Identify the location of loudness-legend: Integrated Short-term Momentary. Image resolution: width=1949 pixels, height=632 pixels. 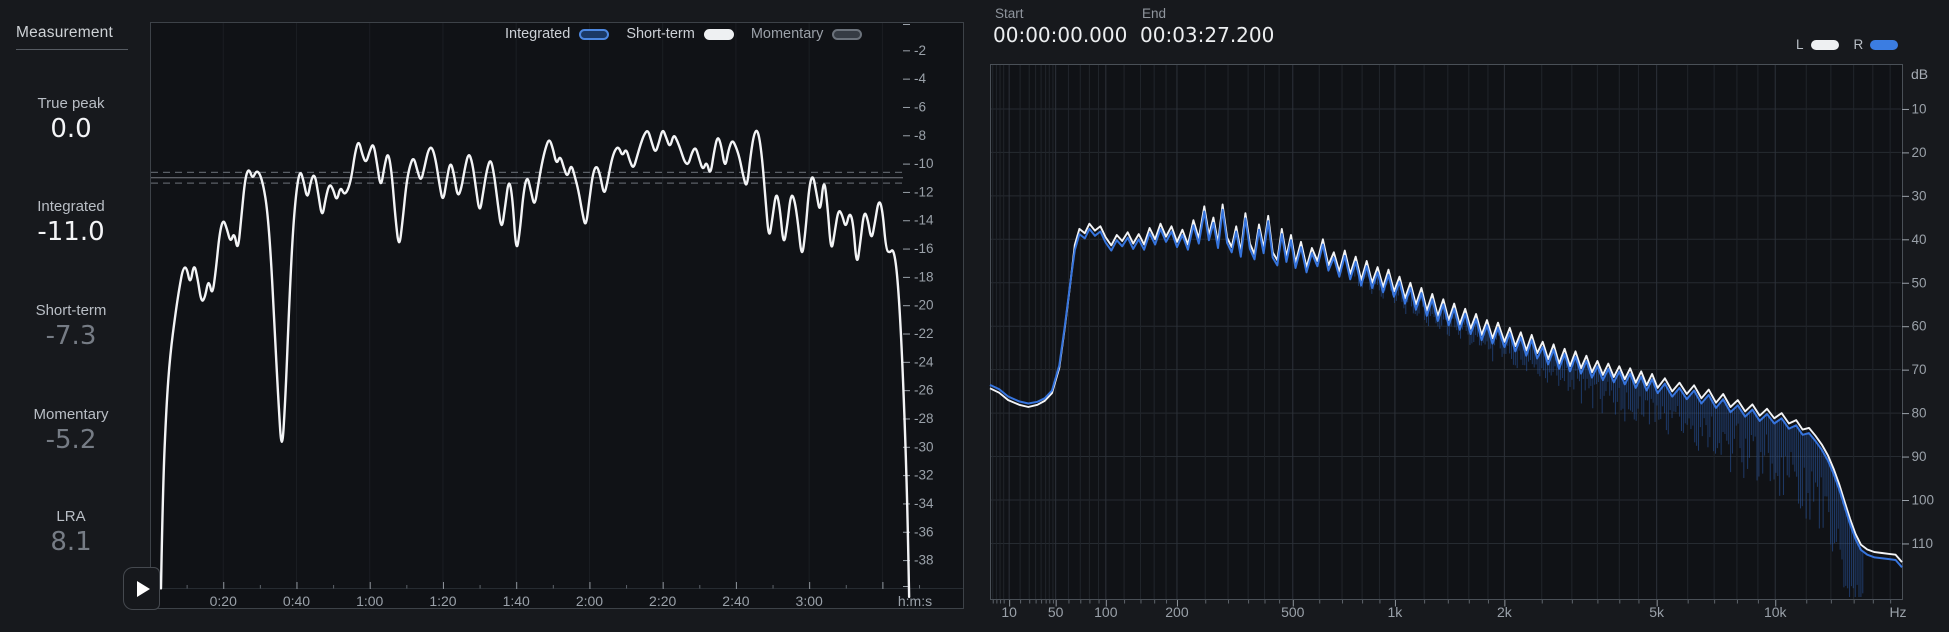
(684, 34).